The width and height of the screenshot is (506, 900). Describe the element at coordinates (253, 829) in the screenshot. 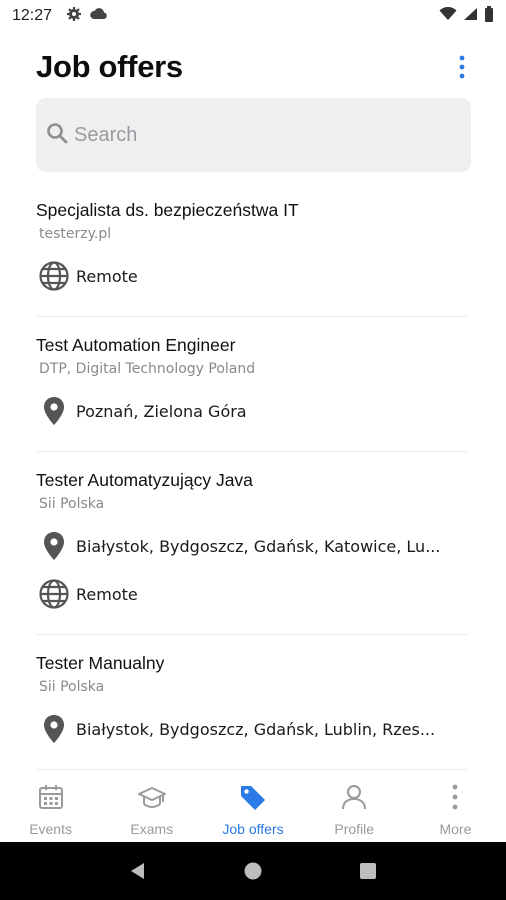

I see `tab-label: Job offers` at that location.